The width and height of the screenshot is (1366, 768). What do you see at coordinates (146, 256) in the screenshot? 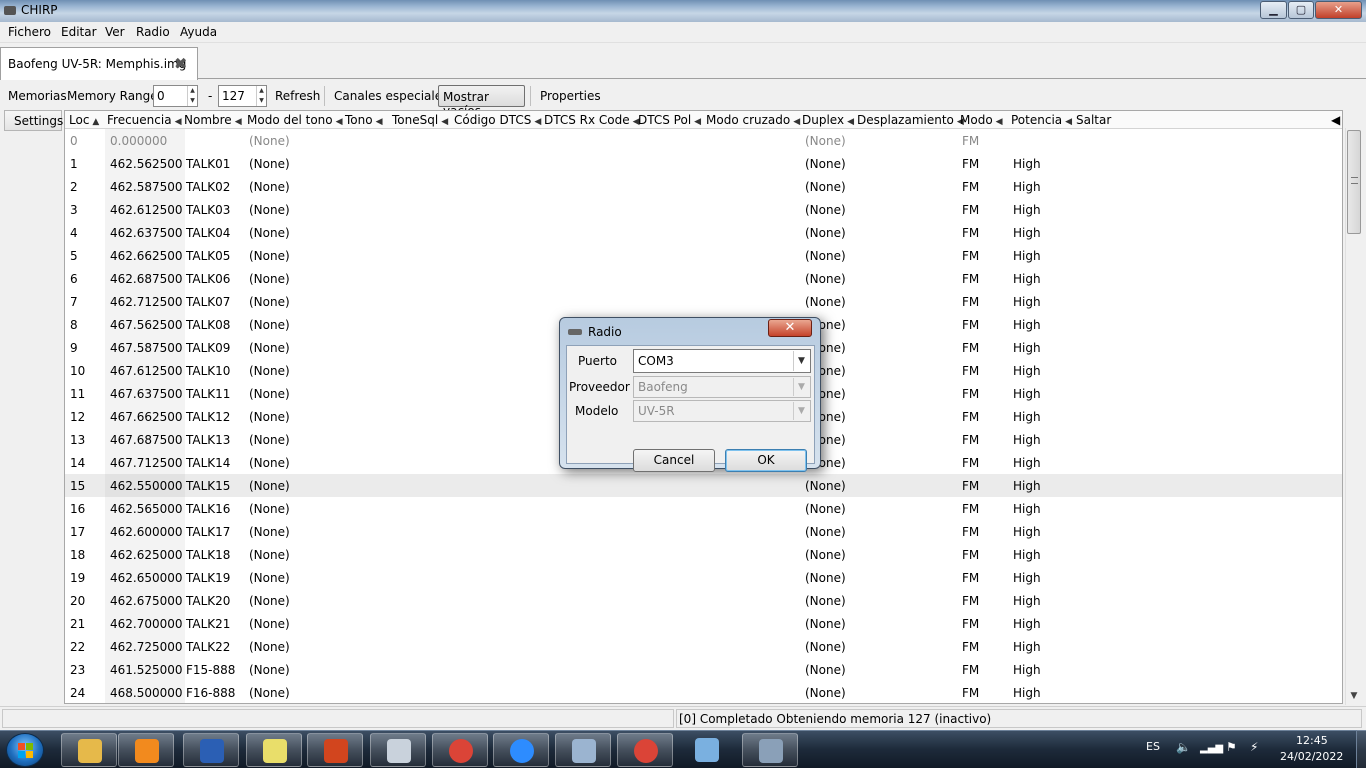
I see `cell-frecuencia: 462.662500` at bounding box center [146, 256].